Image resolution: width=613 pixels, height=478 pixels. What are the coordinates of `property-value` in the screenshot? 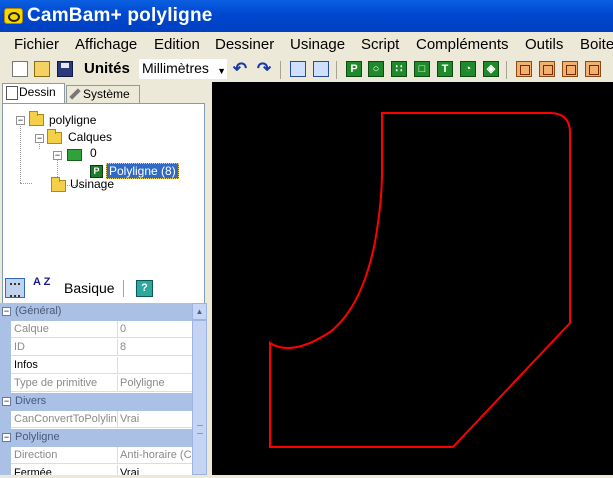 It's located at (155, 365).